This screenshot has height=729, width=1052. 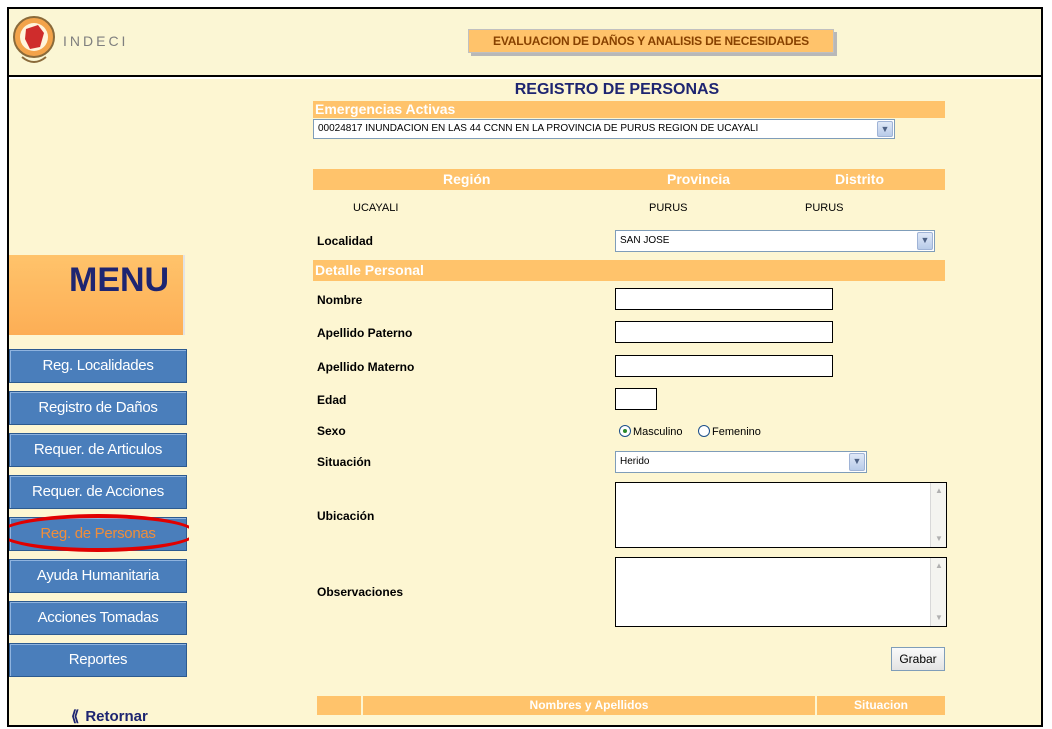 I want to click on ubicacion-label: Ubicación, so click(x=346, y=516).